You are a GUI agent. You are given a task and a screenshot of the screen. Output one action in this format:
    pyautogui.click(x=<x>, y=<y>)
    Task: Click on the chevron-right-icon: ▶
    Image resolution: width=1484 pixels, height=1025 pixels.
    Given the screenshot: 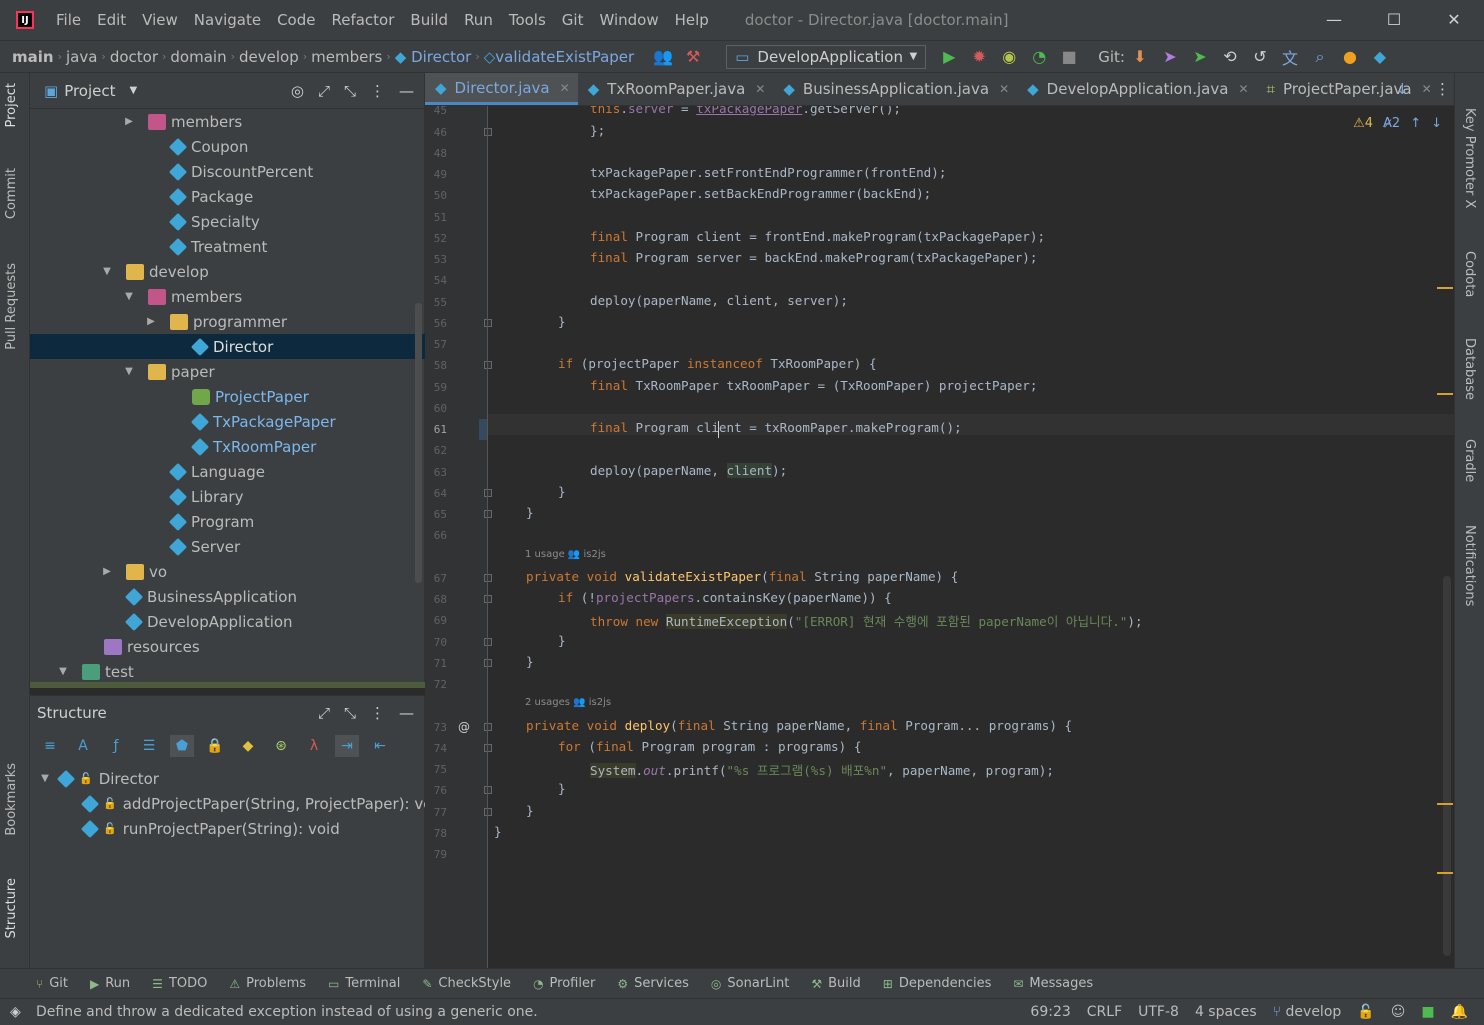 What is the action you would take?
    pyautogui.click(x=107, y=571)
    